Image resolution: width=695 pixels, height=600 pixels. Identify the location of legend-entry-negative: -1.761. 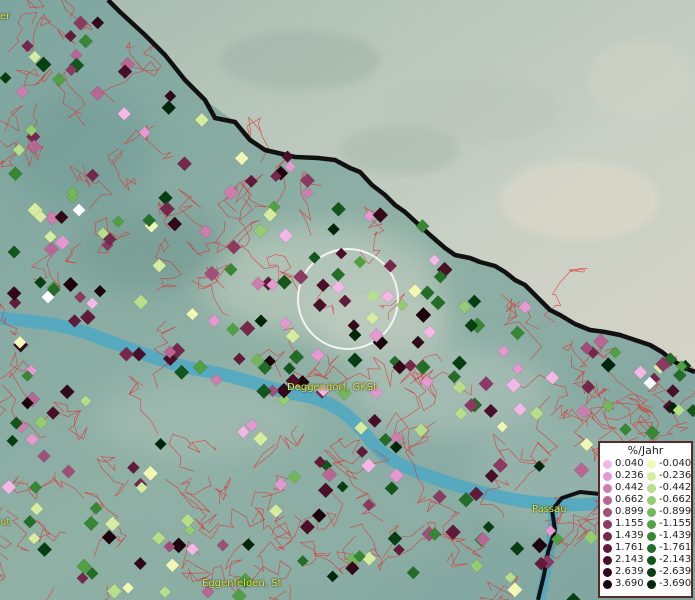
(669, 548).